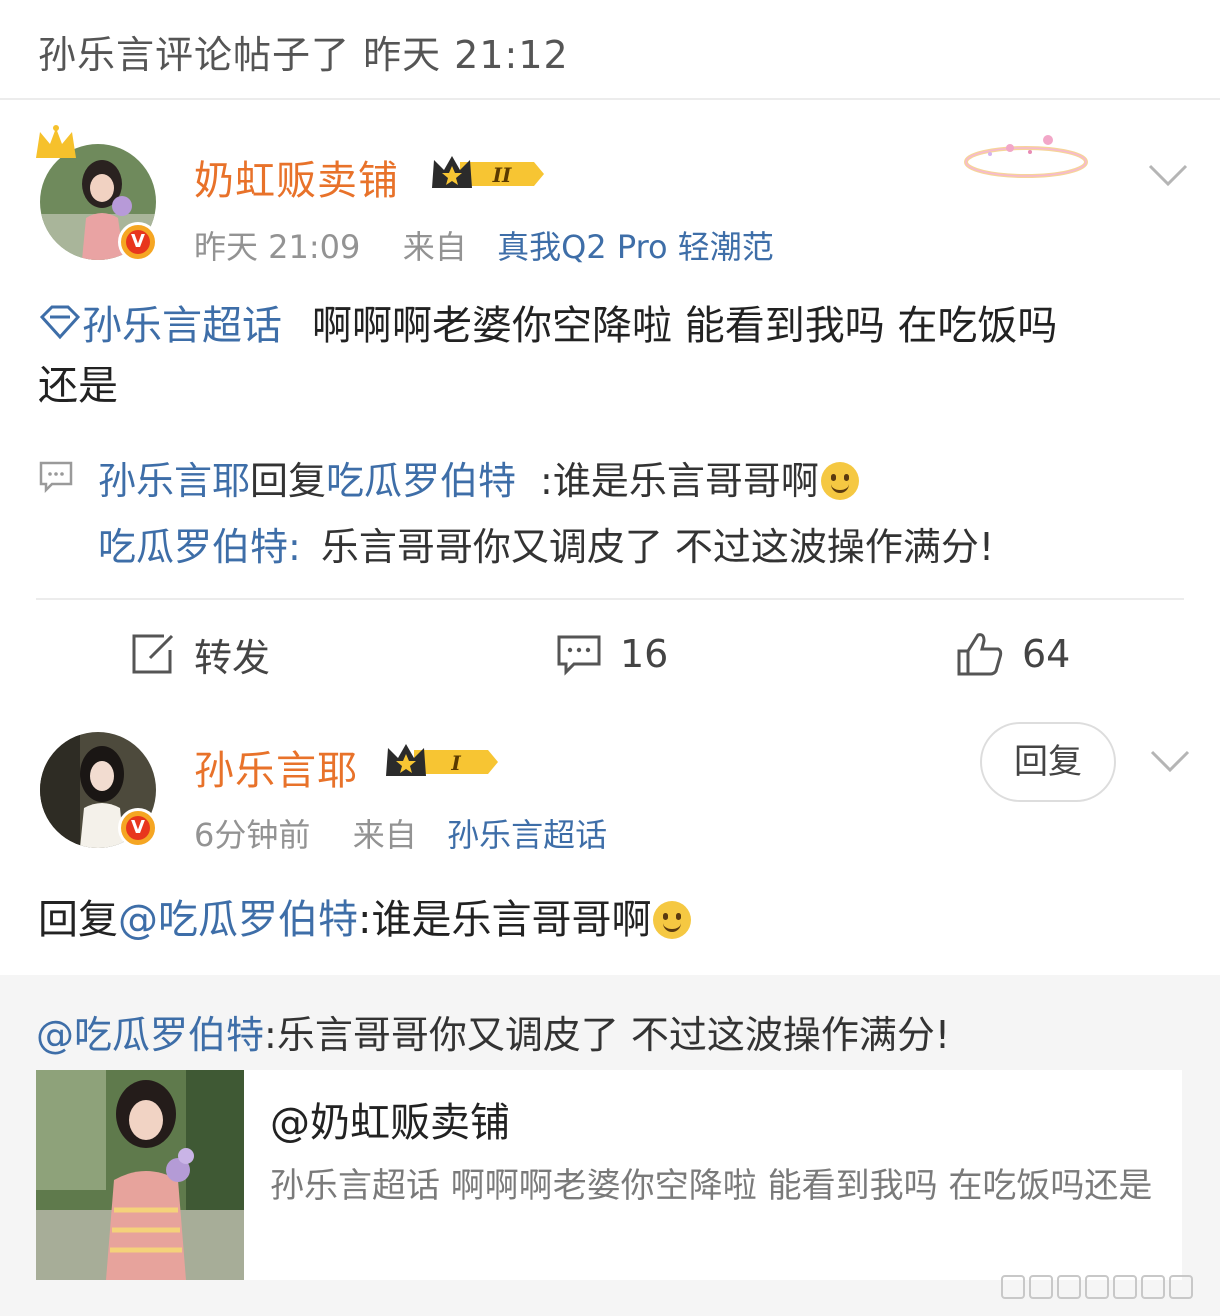 This screenshot has height=1316, width=1220. What do you see at coordinates (610, 599) in the screenshot?
I see `post-divider` at bounding box center [610, 599].